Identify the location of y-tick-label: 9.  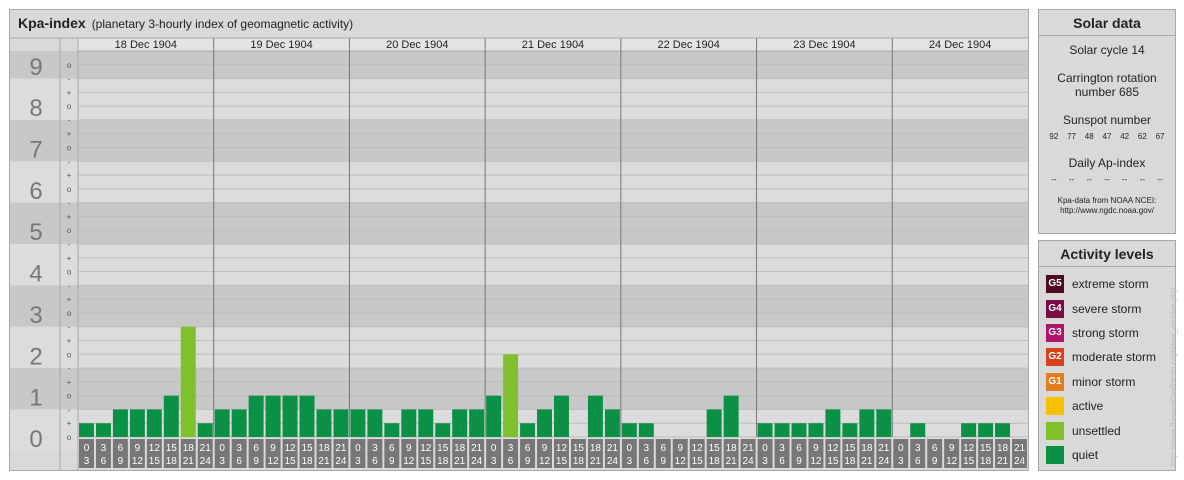
(35, 67).